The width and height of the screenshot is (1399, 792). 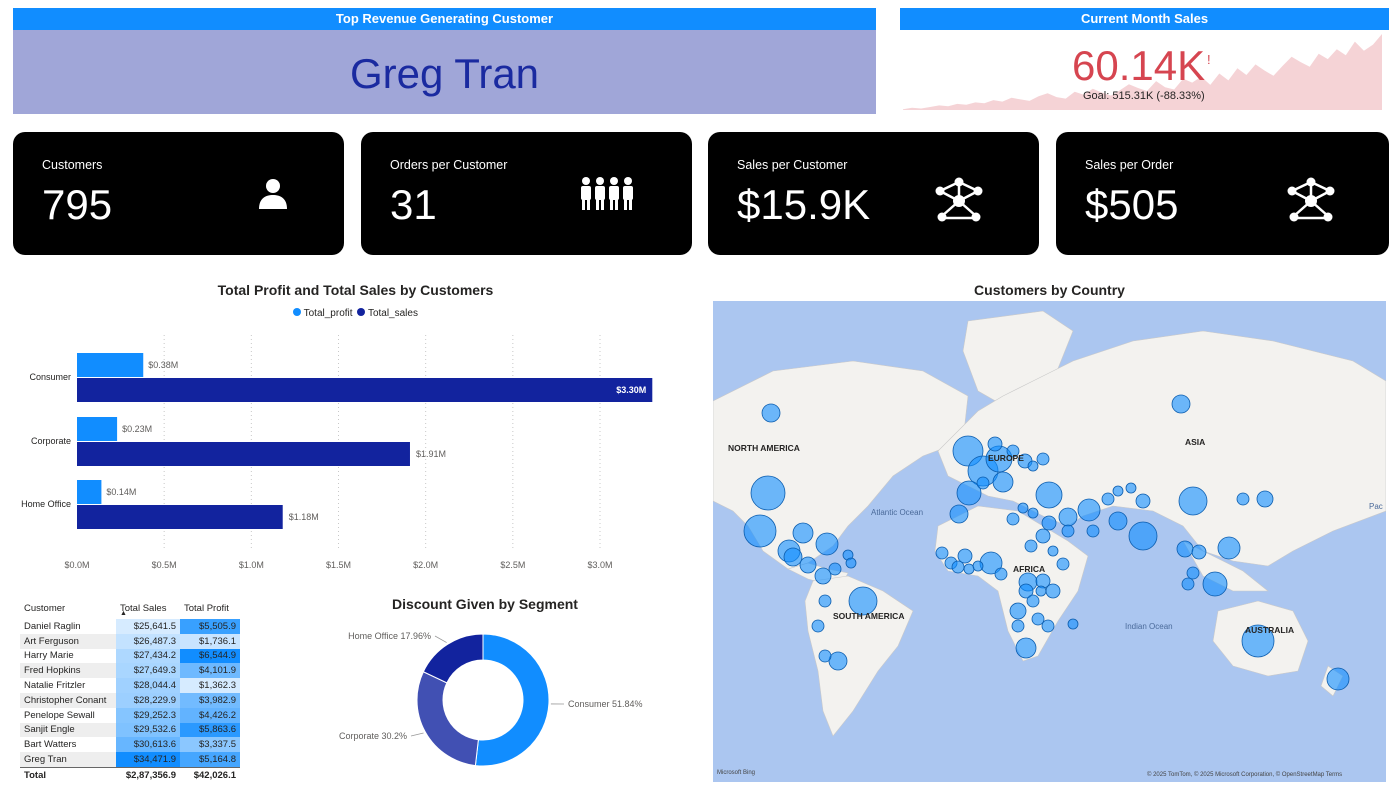 I want to click on cell-total-profit: $1,736.1, so click(x=210, y=641).